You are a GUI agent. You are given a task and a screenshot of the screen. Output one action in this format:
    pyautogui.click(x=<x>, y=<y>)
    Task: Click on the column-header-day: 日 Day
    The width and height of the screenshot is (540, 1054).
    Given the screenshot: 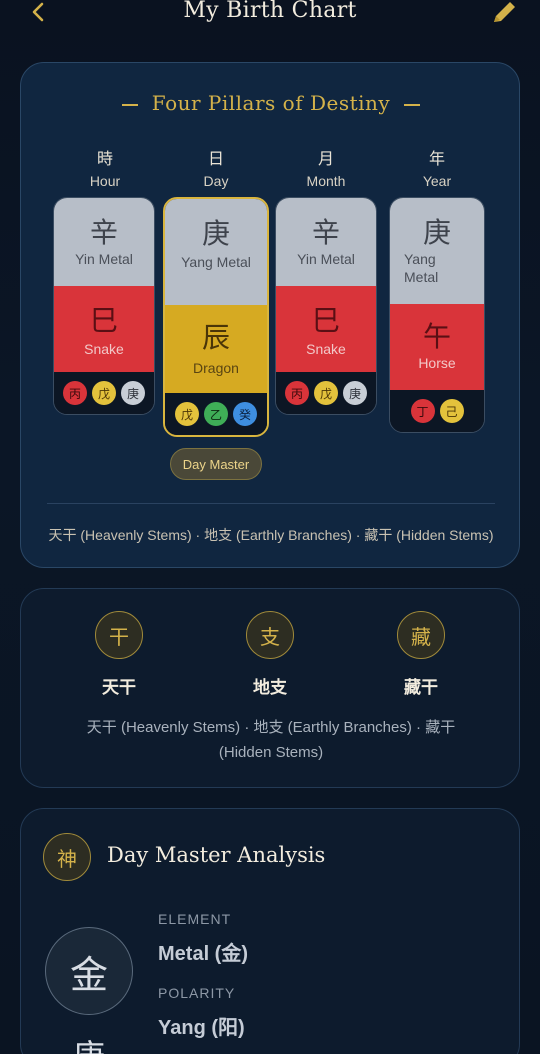 What is the action you would take?
    pyautogui.click(x=216, y=167)
    